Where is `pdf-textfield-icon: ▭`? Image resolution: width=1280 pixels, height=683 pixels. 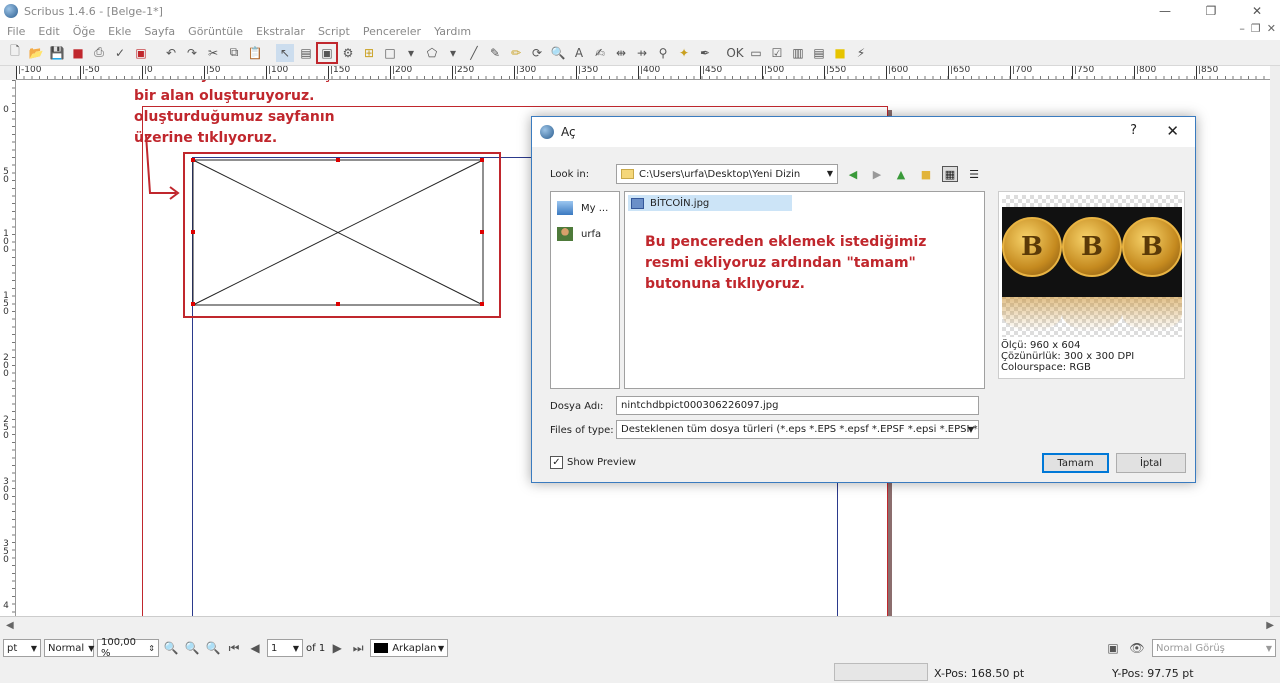
pdf-textfield-icon: ▭ is located at coordinates (756, 53).